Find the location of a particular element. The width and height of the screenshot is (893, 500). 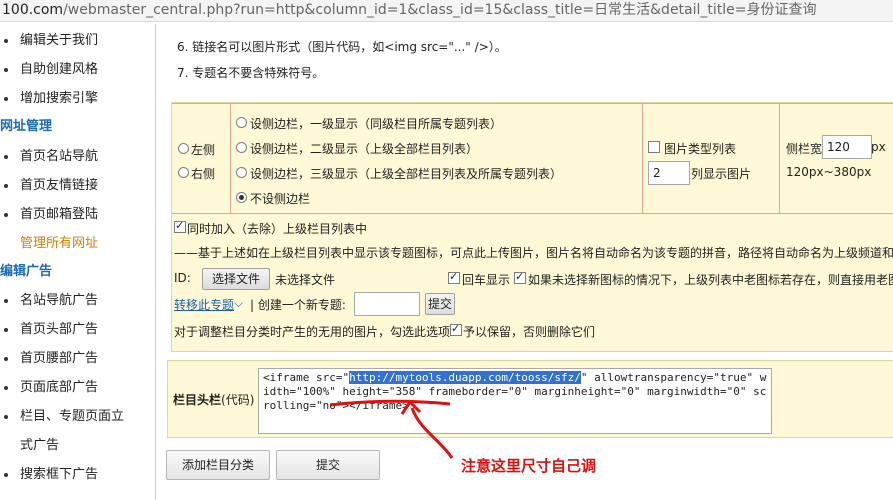

annotation-note: 注意这里尺寸自己调 is located at coordinates (529, 466).